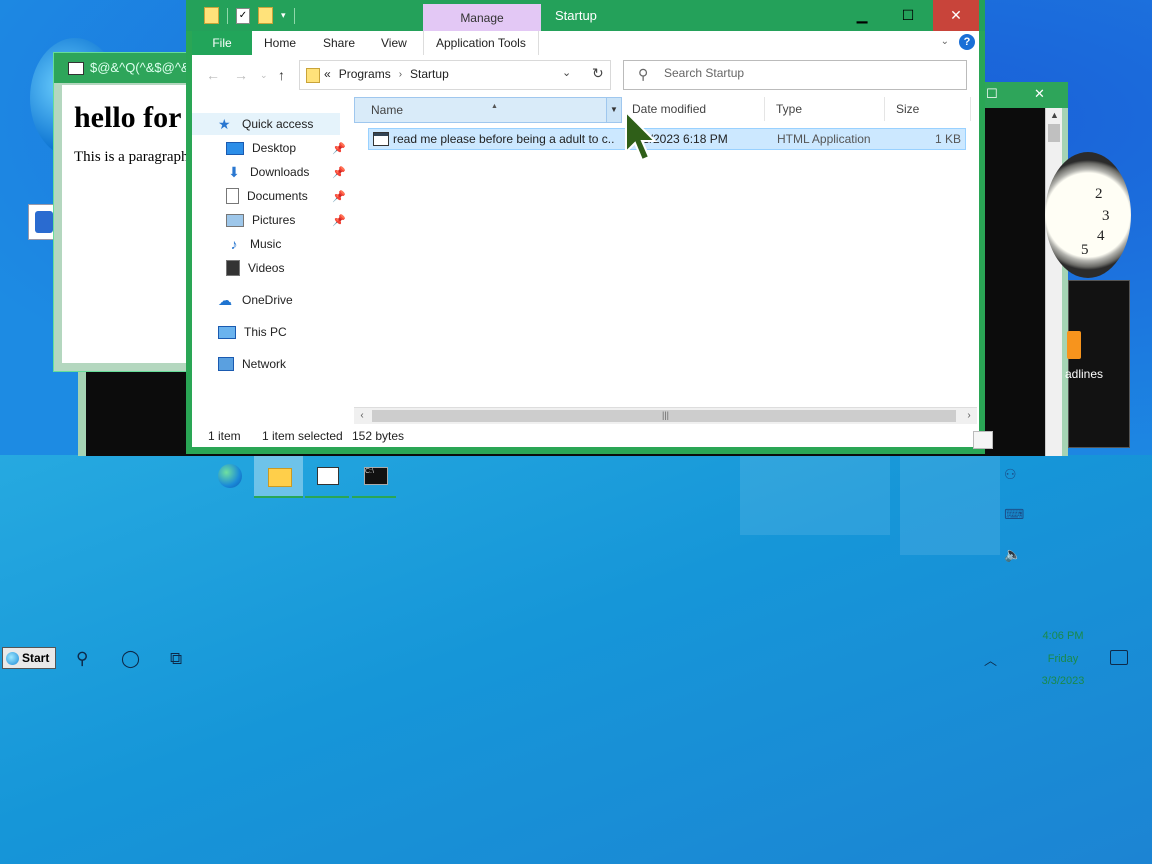 This screenshot has height=864, width=1152. Describe the element at coordinates (455, 75) in the screenshot. I see `address-bar: « Programs › Startup ⌄ ↻` at that location.